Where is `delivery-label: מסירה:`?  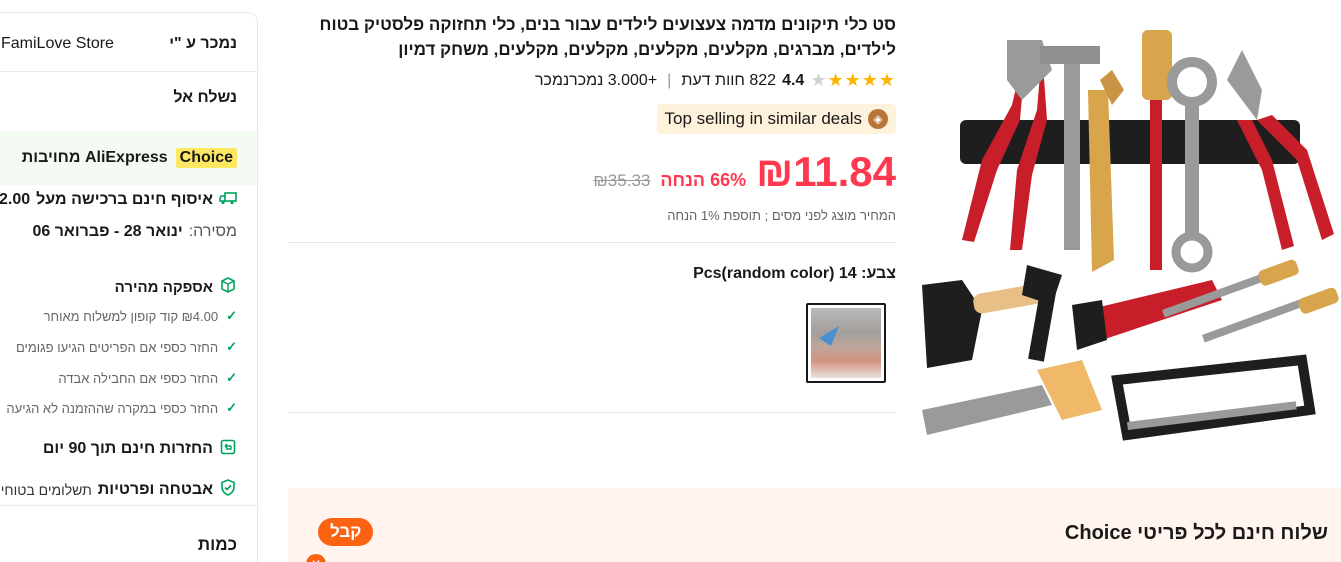
delivery-label: מסירה: is located at coordinates (212, 231).